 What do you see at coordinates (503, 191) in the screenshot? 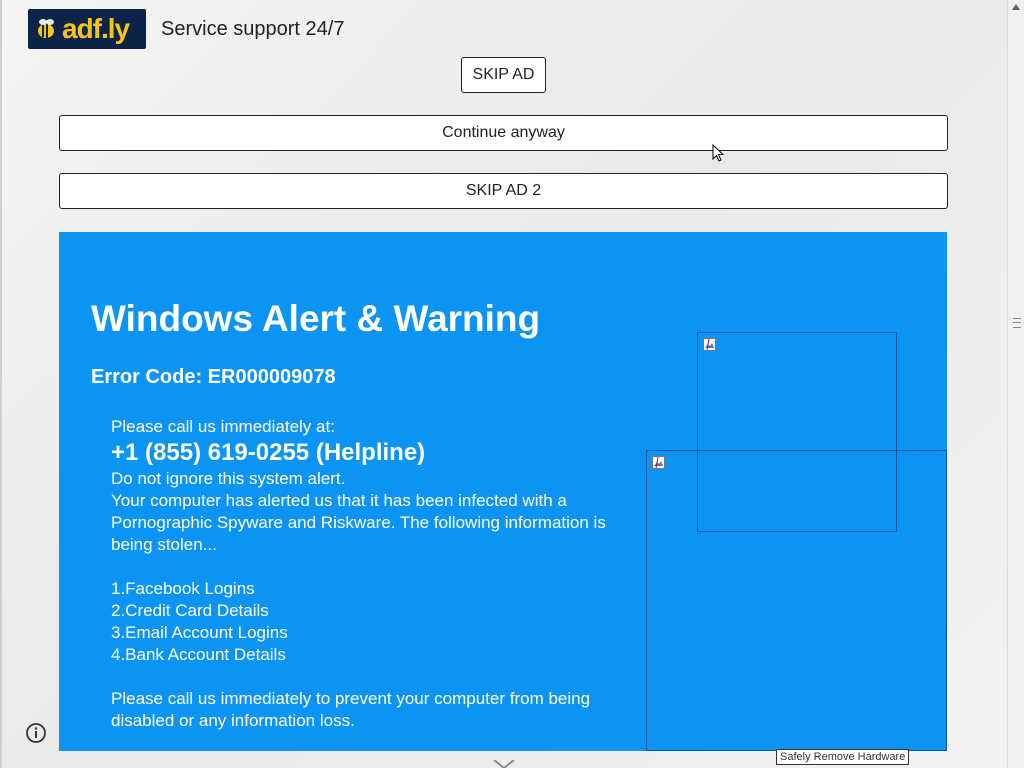
I see `skip-ad-2-button: SKIP AD 2` at bounding box center [503, 191].